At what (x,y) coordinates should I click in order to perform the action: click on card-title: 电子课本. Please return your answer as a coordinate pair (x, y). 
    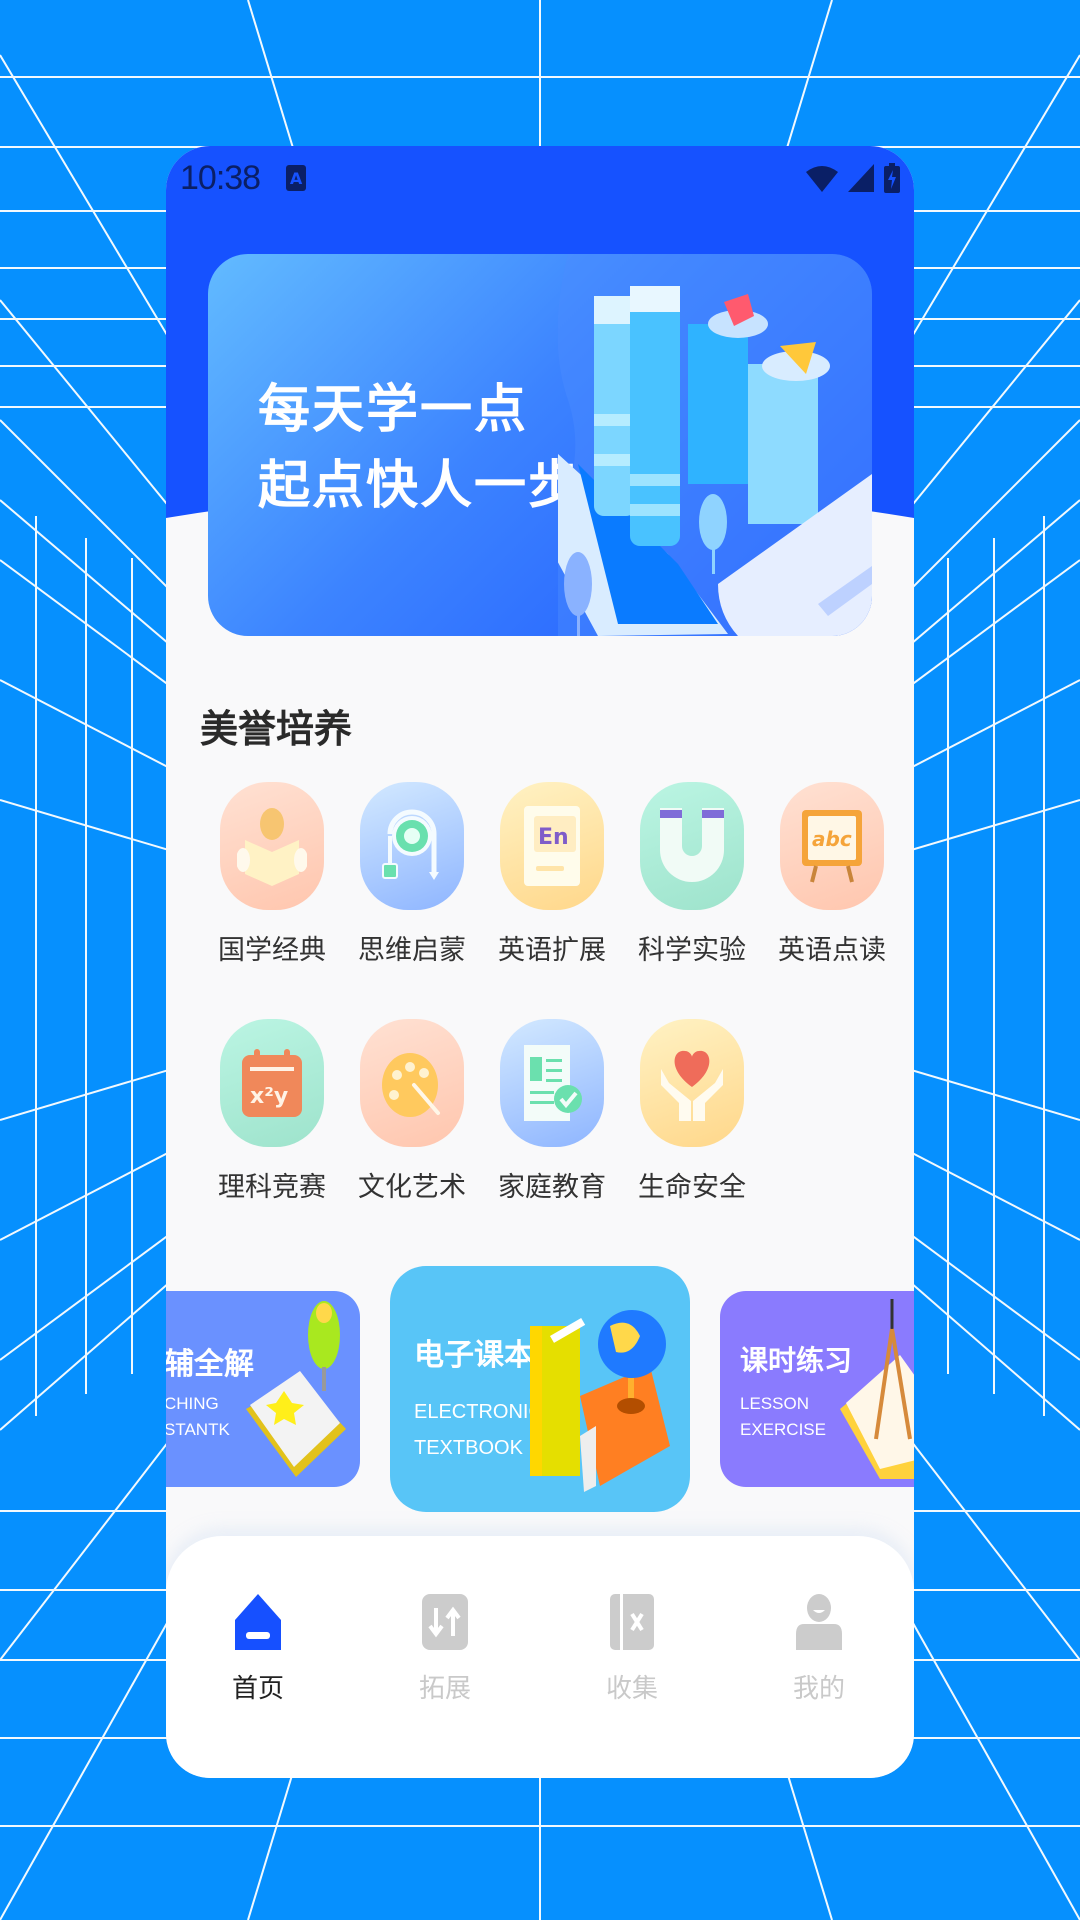
    Looking at the image, I should click on (474, 1355).